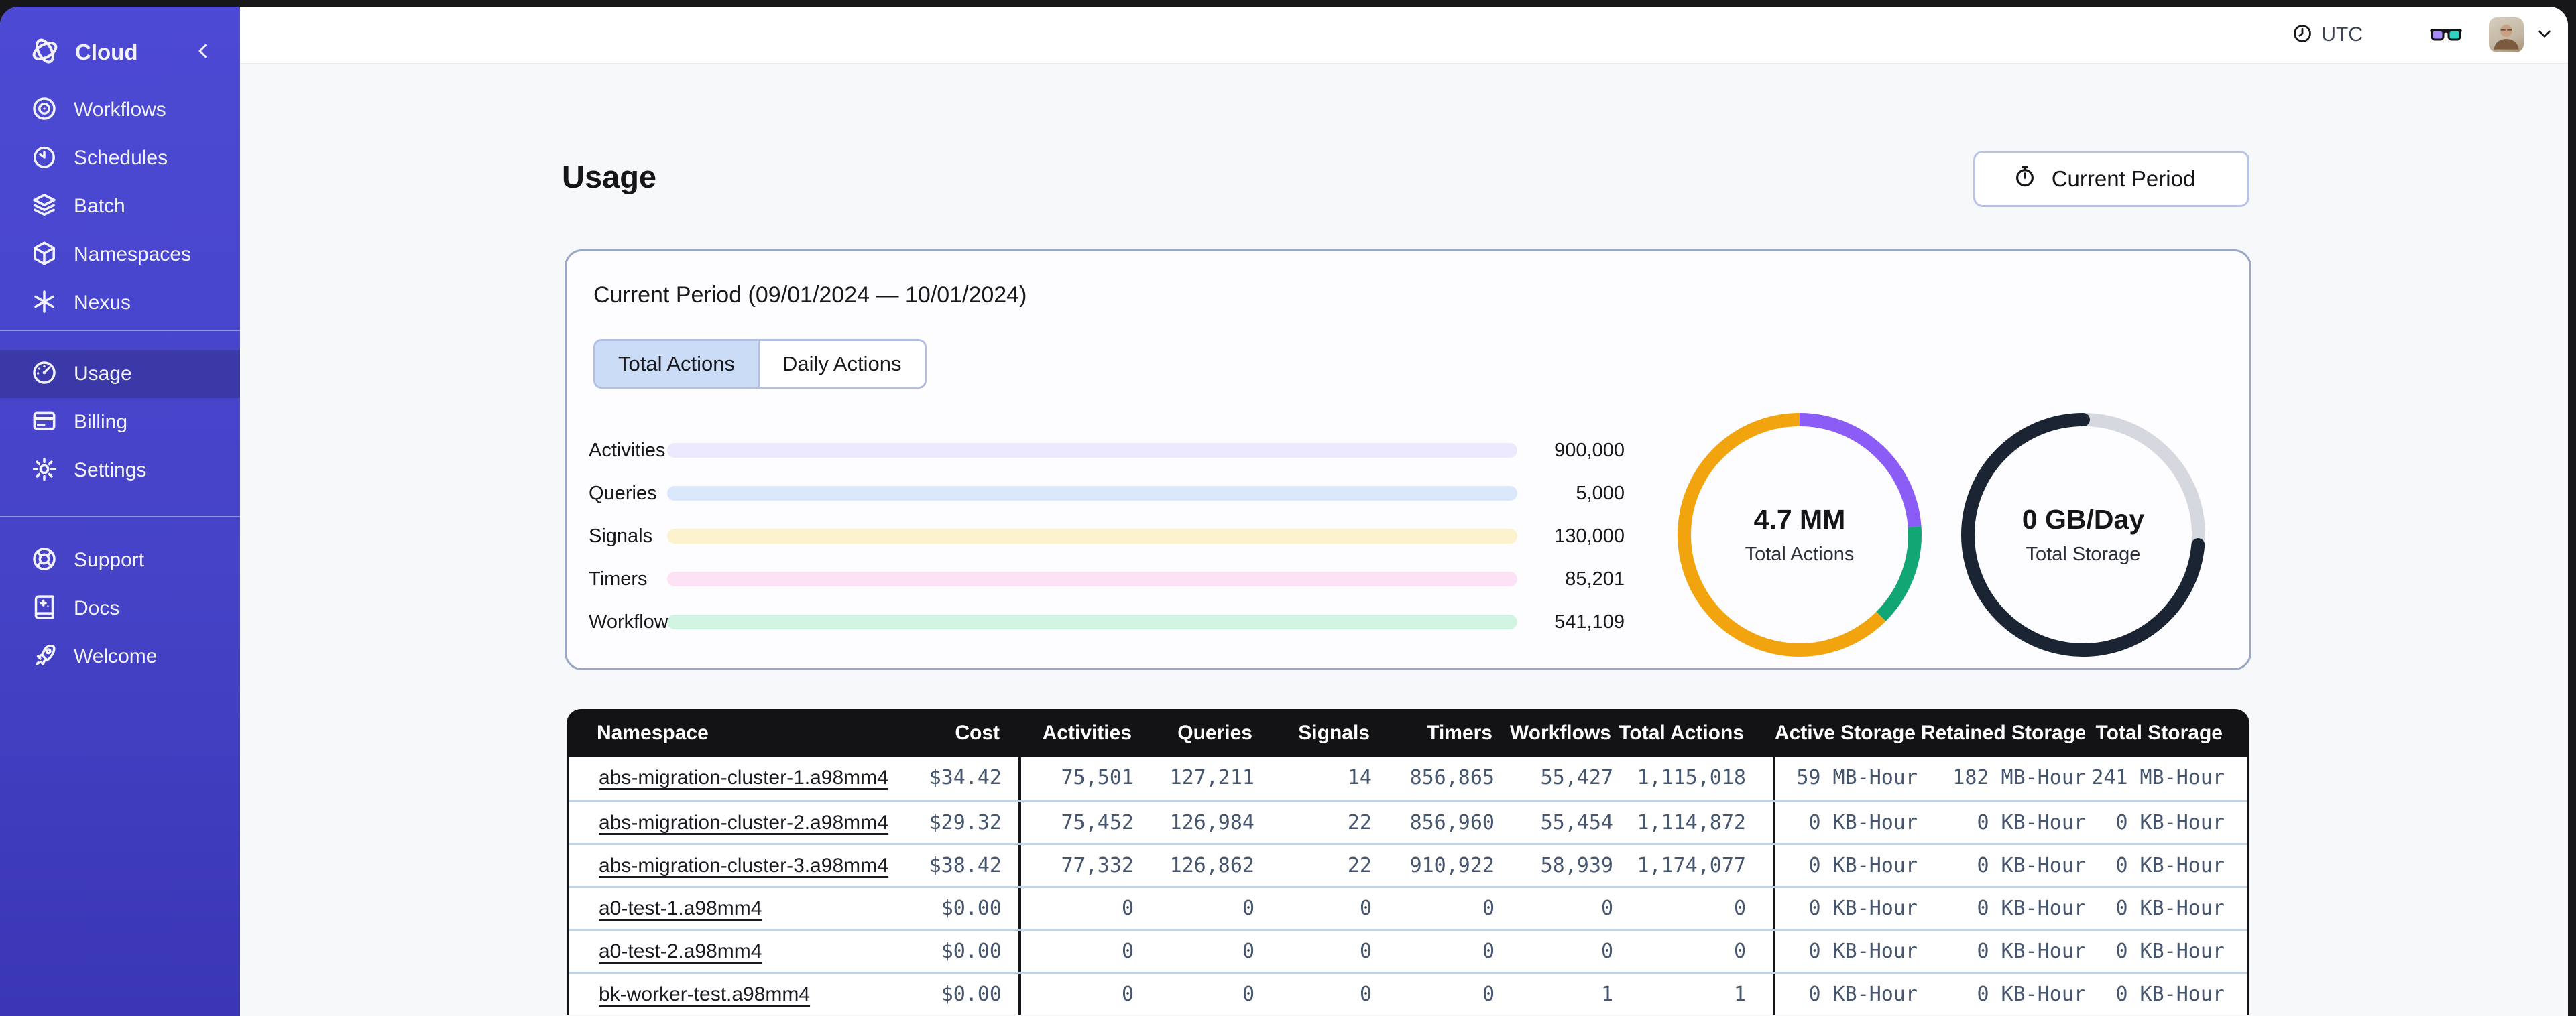 Image resolution: width=2576 pixels, height=1016 pixels. What do you see at coordinates (627, 450) in the screenshot?
I see `bar-label: Activities` at bounding box center [627, 450].